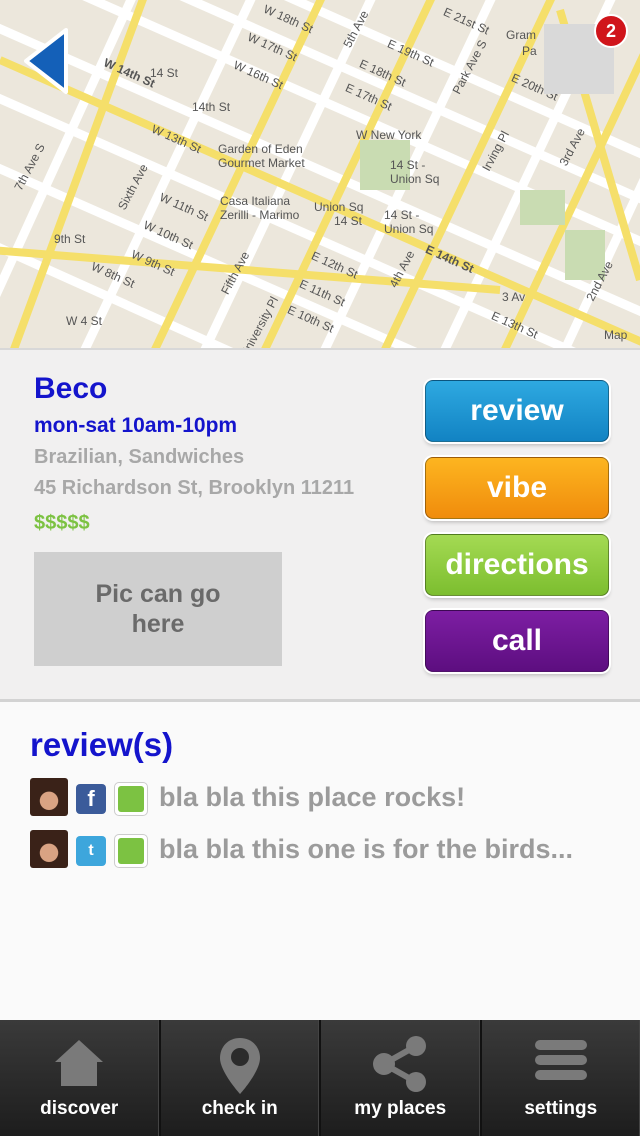 The width and height of the screenshot is (640, 1136). I want to click on directions-button: directions, so click(517, 565).